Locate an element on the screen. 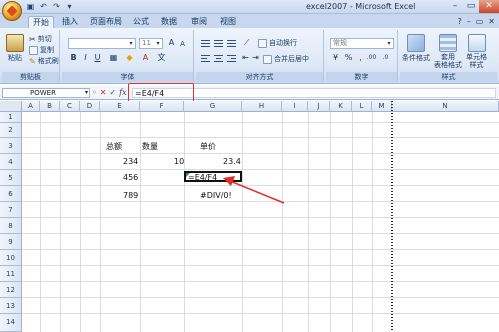 The height and width of the screenshot is (332, 499). office-button is located at coordinates (12, 11).